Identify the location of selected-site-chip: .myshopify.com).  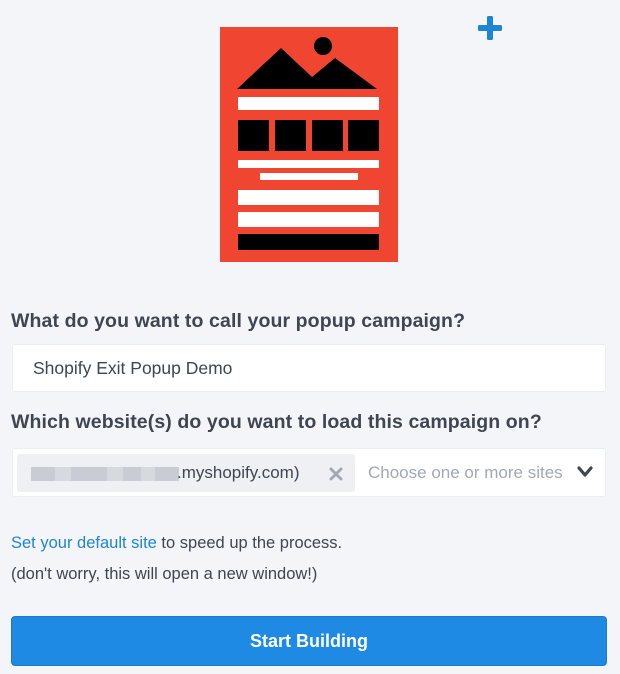
(186, 473).